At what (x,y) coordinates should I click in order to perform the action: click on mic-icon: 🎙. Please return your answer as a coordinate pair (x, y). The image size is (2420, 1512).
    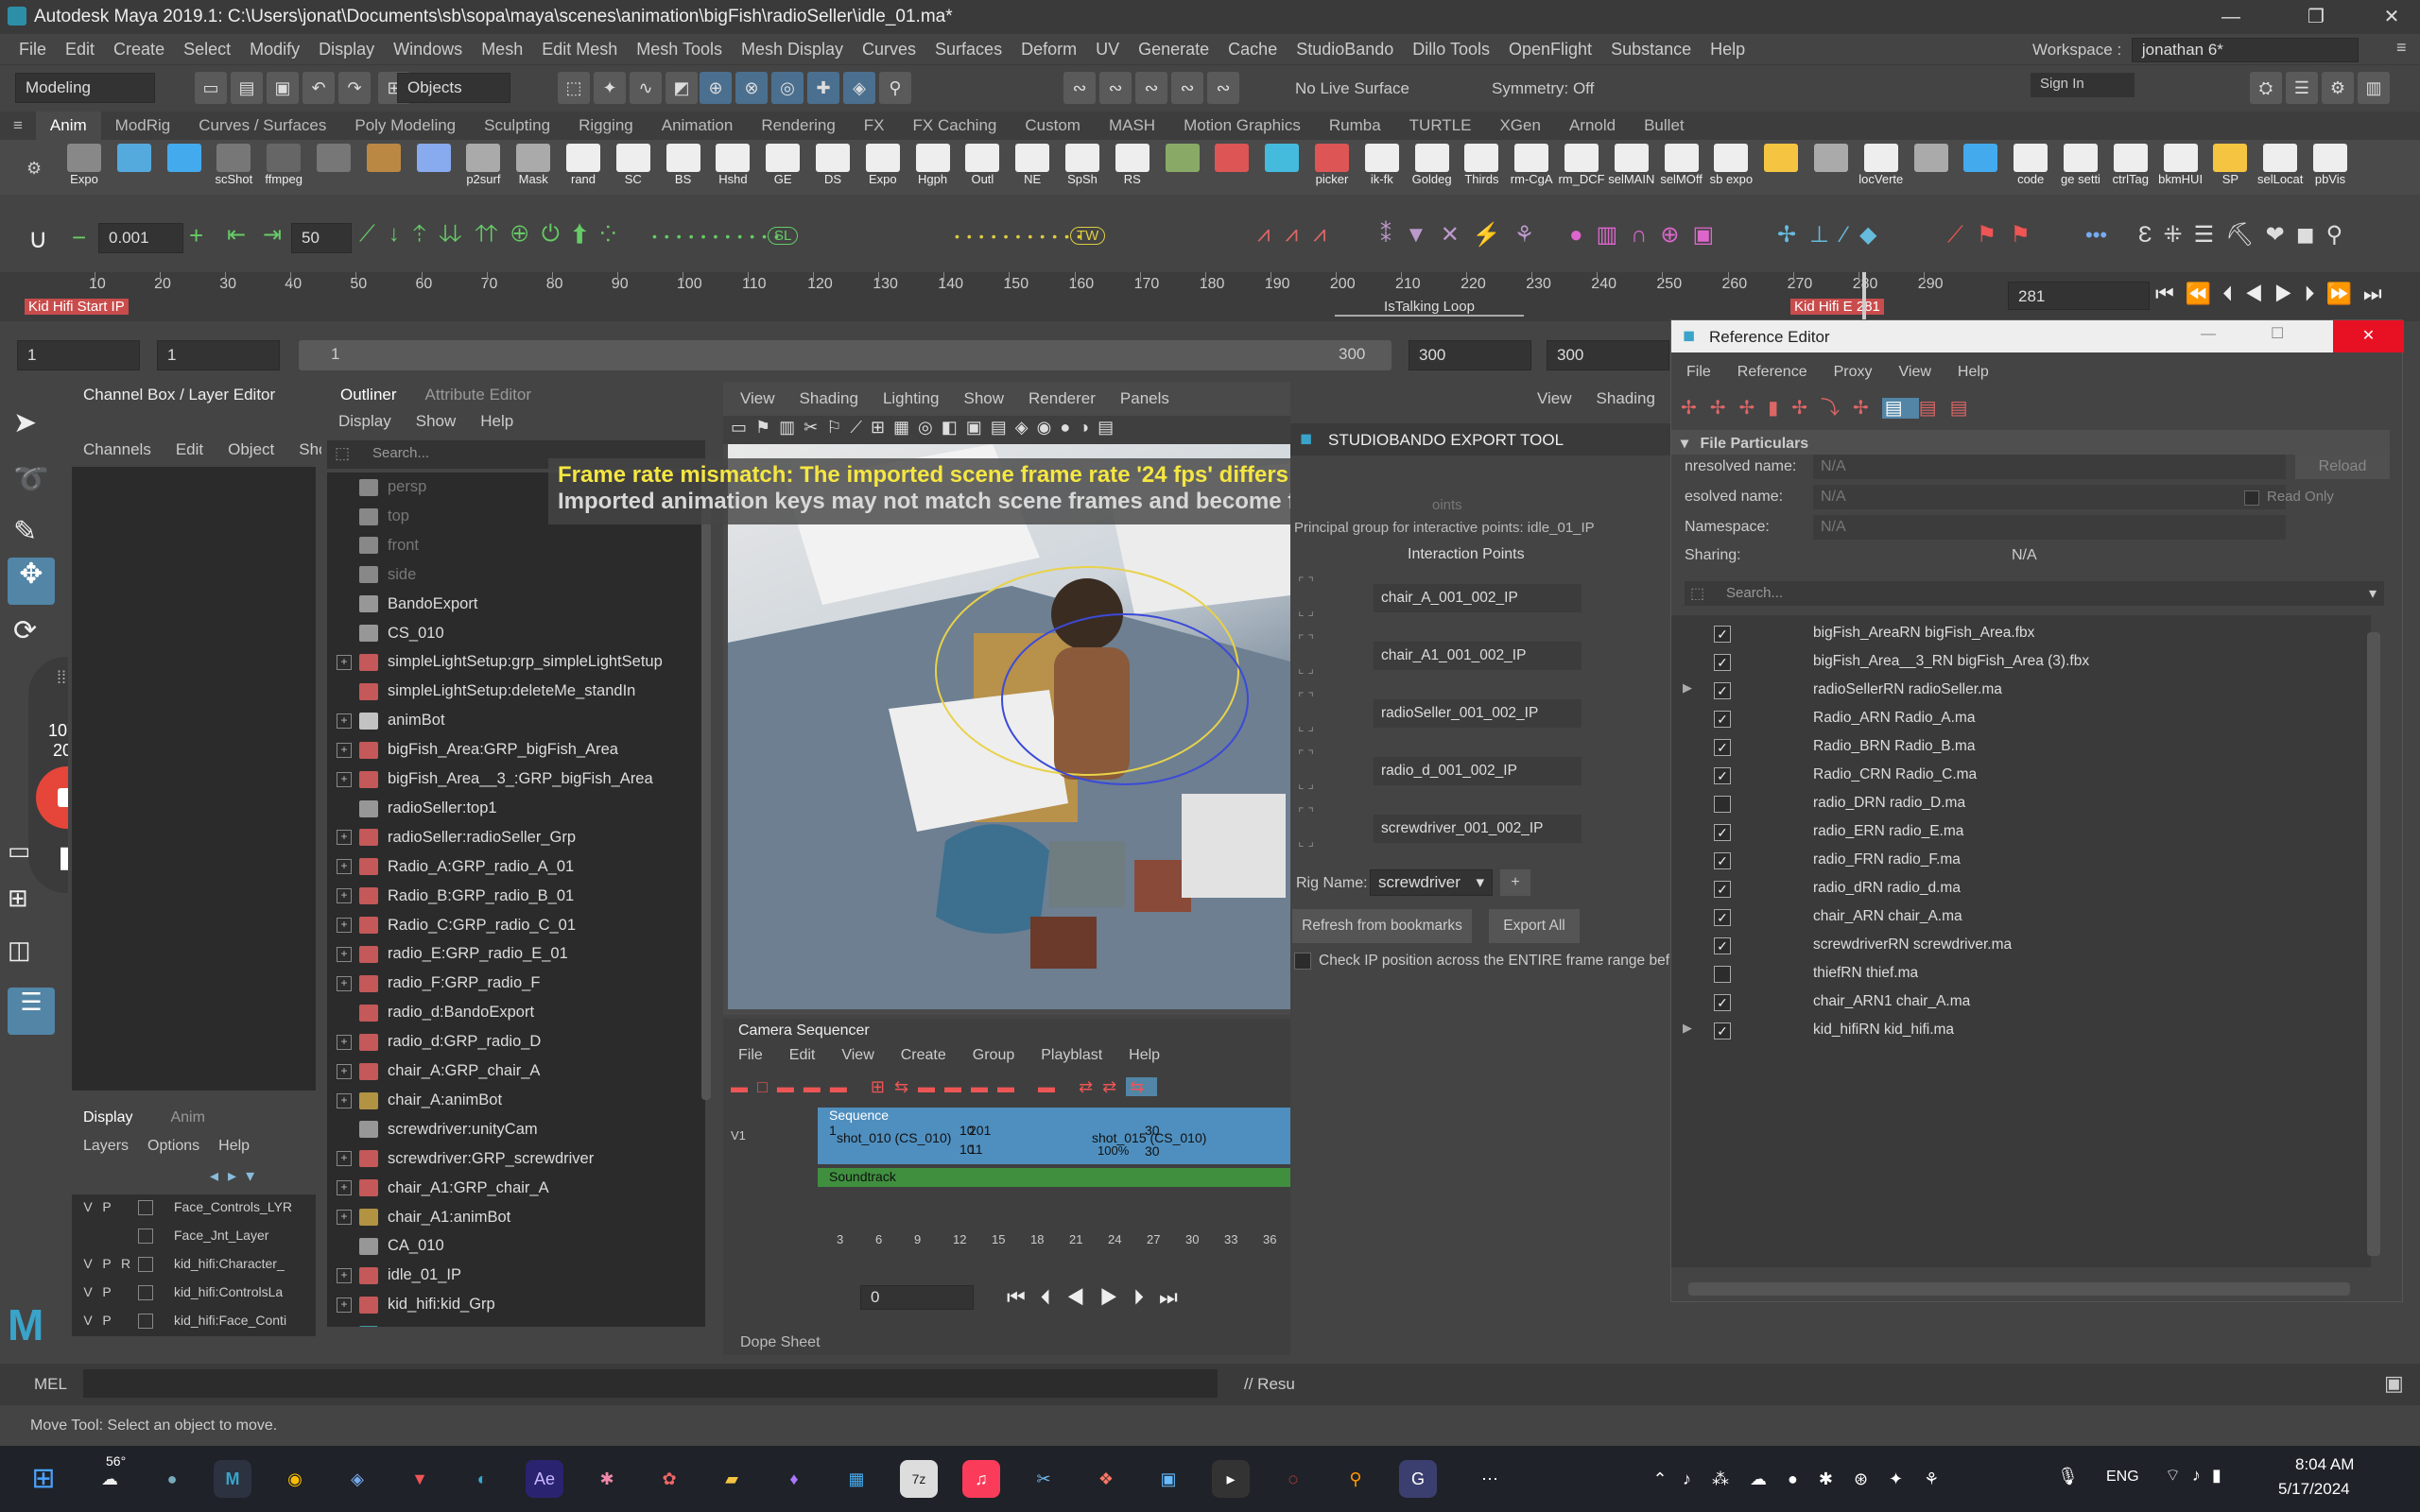
    Looking at the image, I should click on (2068, 1476).